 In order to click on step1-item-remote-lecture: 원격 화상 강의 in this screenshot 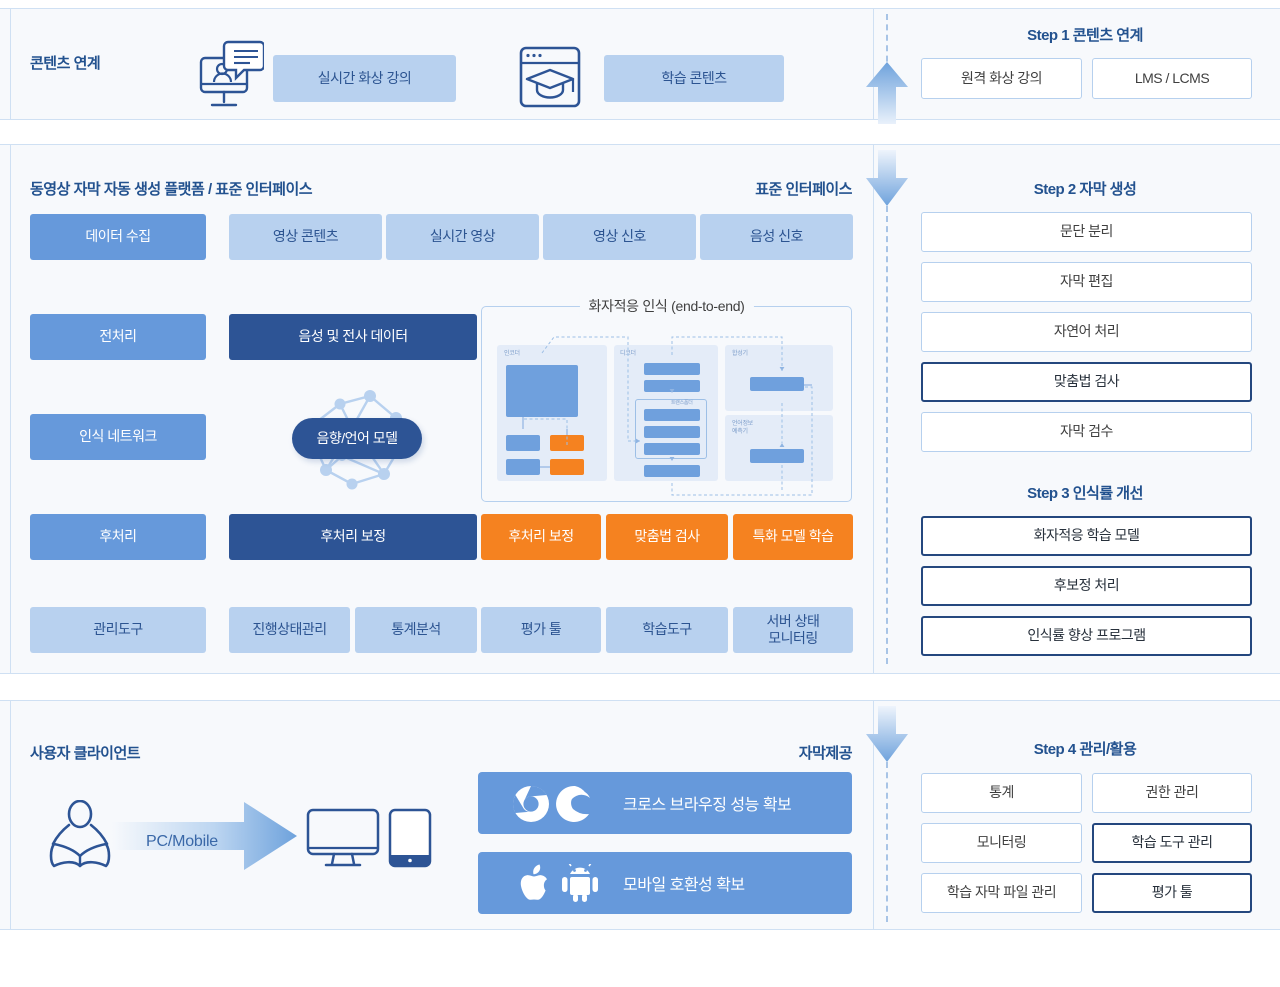, I will do `click(1001, 78)`.